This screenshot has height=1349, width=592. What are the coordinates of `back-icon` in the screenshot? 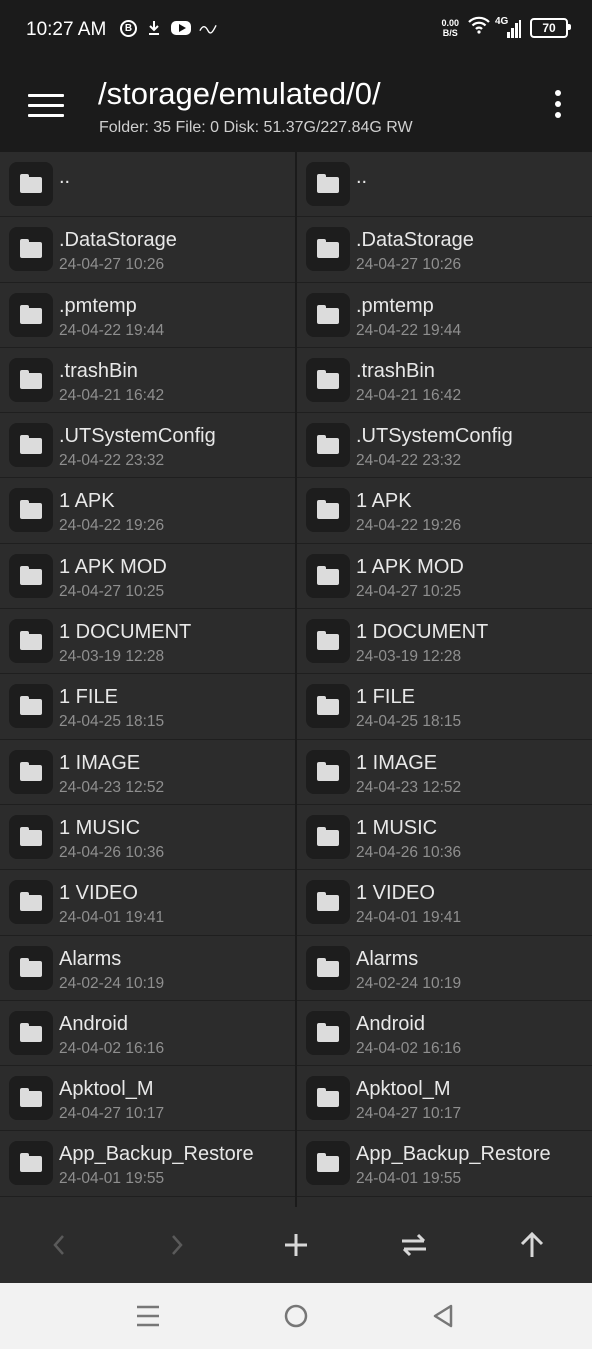 It's located at (59, 1245).